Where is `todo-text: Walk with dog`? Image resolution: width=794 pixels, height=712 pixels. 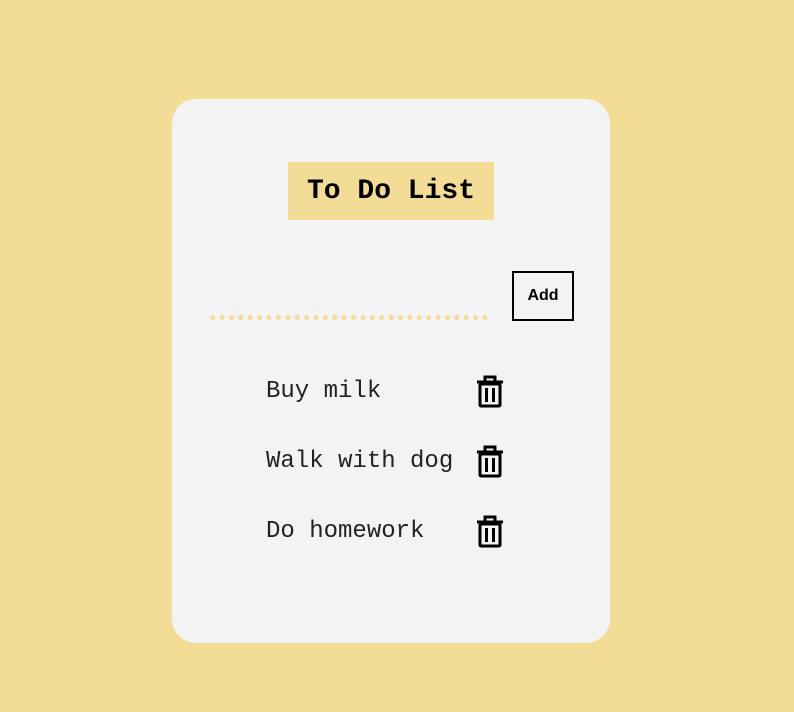 todo-text: Walk with dog is located at coordinates (360, 461).